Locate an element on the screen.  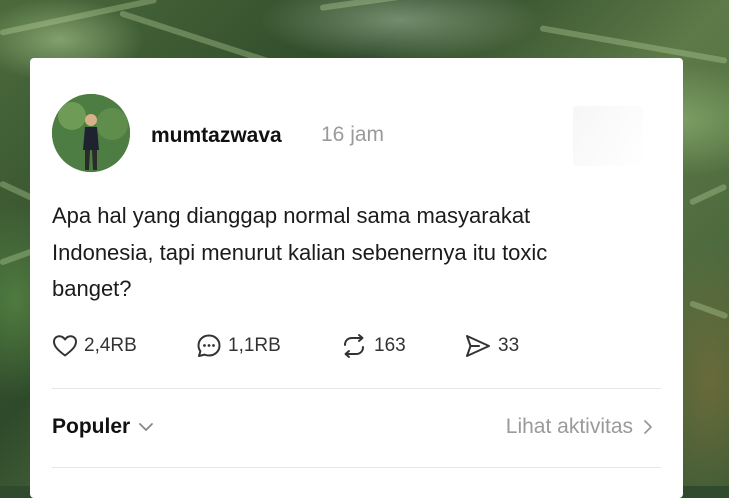
send-icon is located at coordinates (478, 346).